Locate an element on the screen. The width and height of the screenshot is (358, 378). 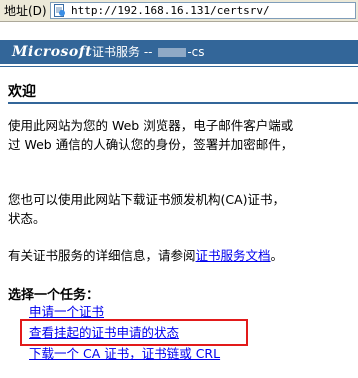
address-field: http://192.168.16.131/certsrv/ is located at coordinates (203, 10).